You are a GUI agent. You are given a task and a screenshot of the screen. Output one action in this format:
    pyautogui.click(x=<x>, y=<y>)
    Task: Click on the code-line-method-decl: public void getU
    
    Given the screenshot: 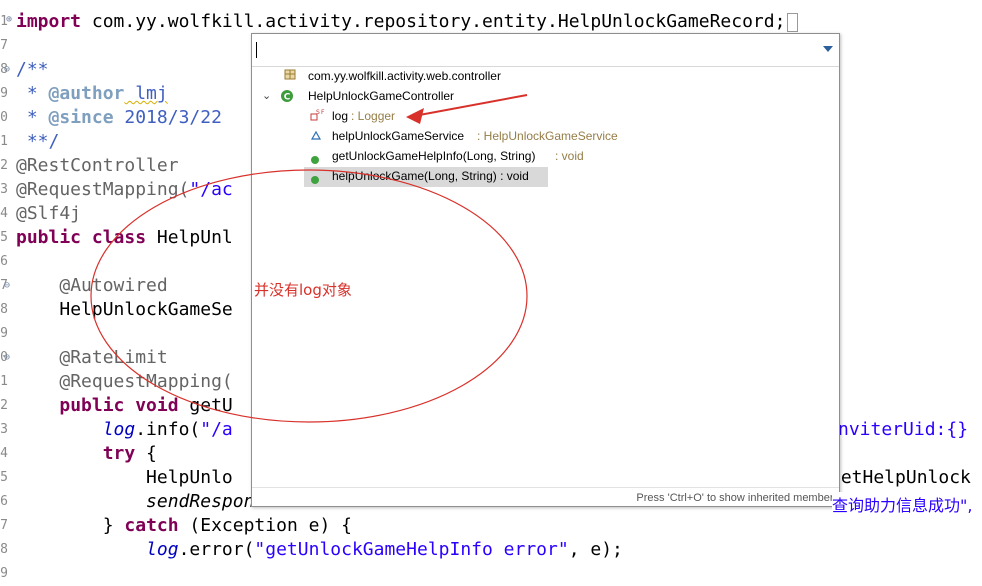 What is the action you would take?
    pyautogui.click(x=124, y=406)
    